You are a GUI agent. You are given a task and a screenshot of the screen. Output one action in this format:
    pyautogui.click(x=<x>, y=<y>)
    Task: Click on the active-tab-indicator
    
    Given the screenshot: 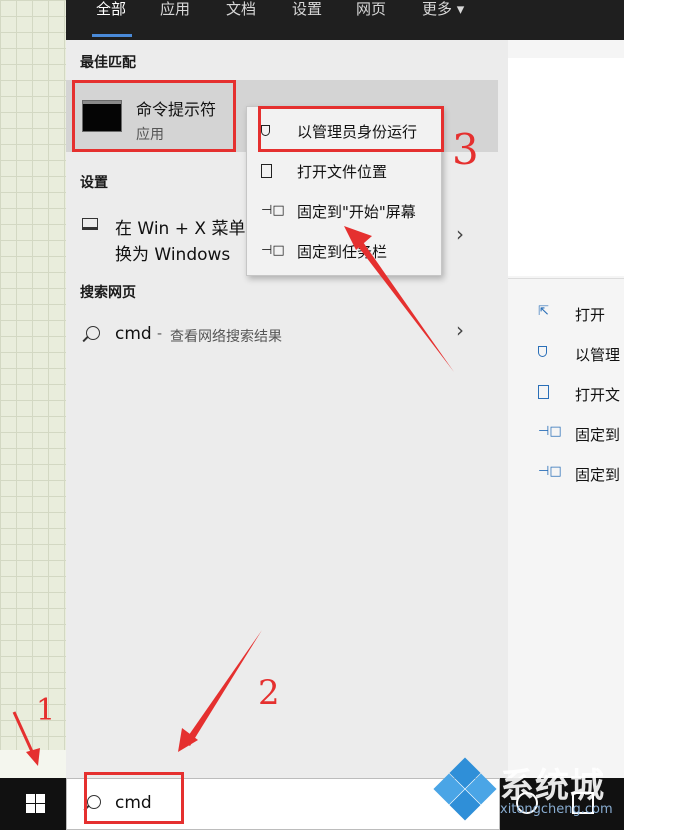 What is the action you would take?
    pyautogui.click(x=112, y=35)
    